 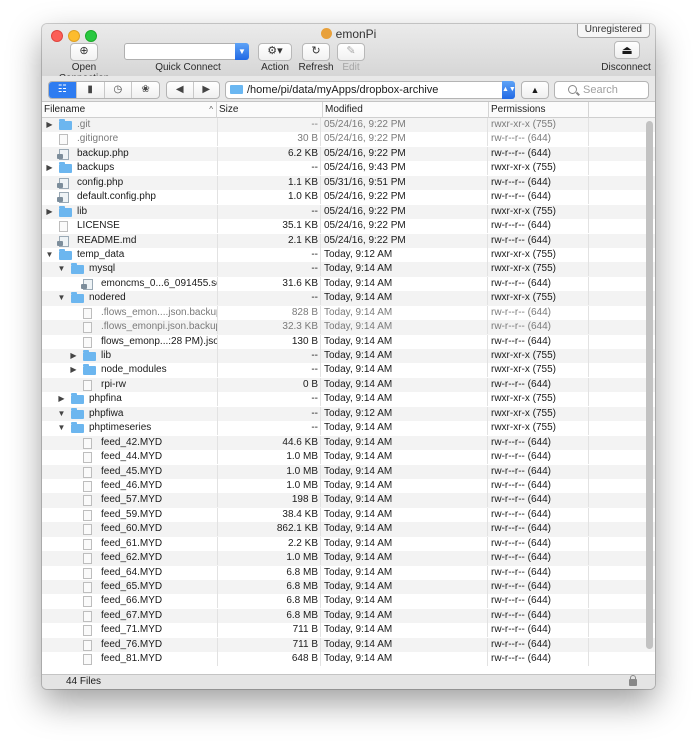 What do you see at coordinates (145, 90) in the screenshot?
I see `bonjour-view-icon: ❀` at bounding box center [145, 90].